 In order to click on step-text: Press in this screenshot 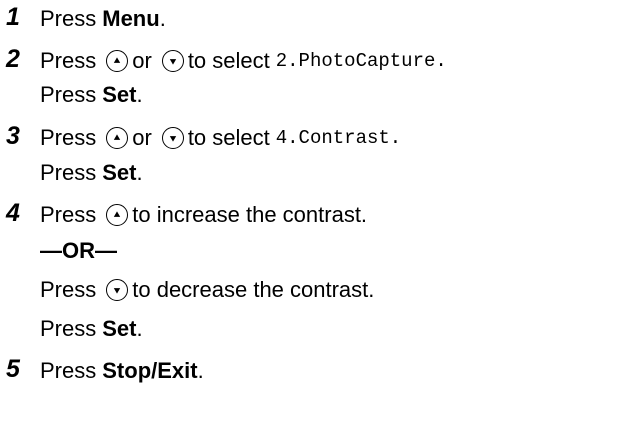, I will do `click(68, 18)`.